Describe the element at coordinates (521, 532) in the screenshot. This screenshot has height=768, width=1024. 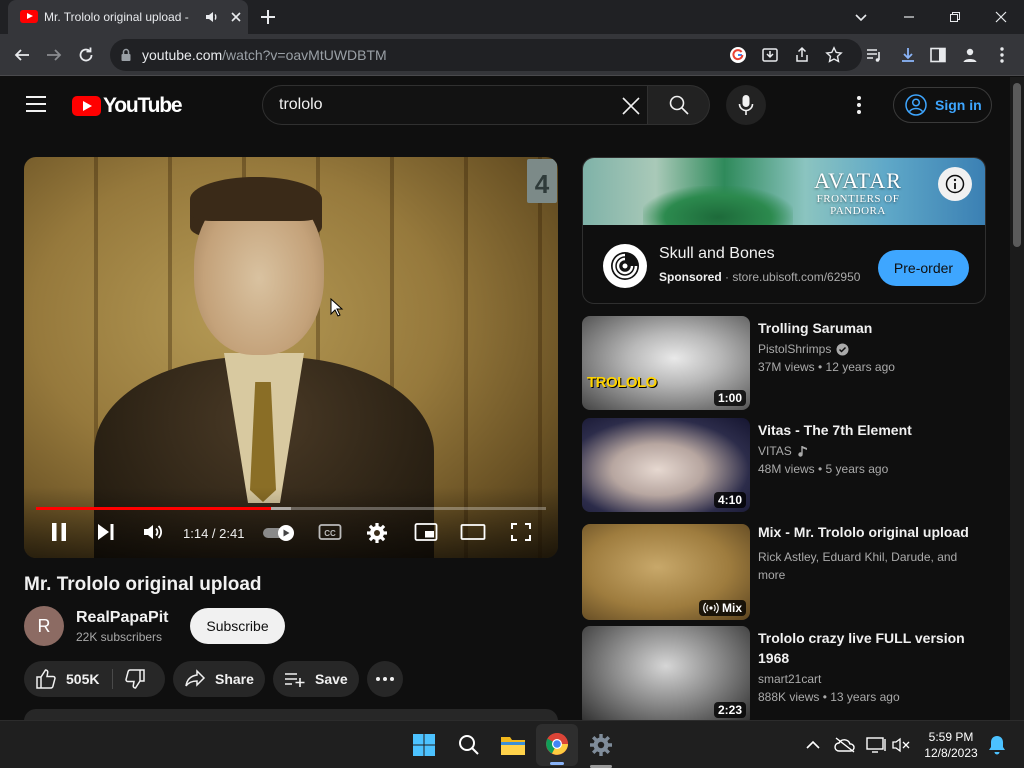
I see `fullscreen-icon` at that location.